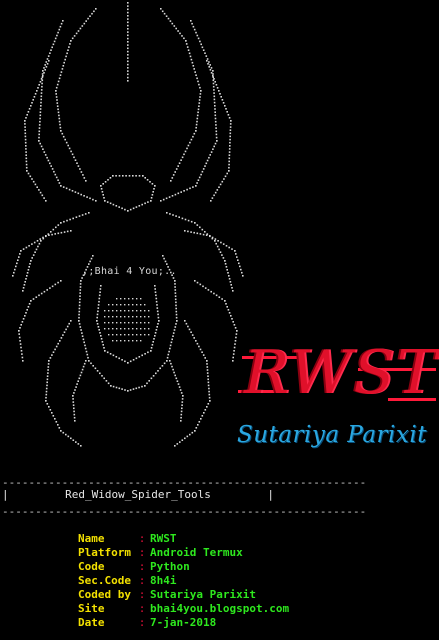  I want to click on info-value: 7-jan-2018, so click(183, 622).